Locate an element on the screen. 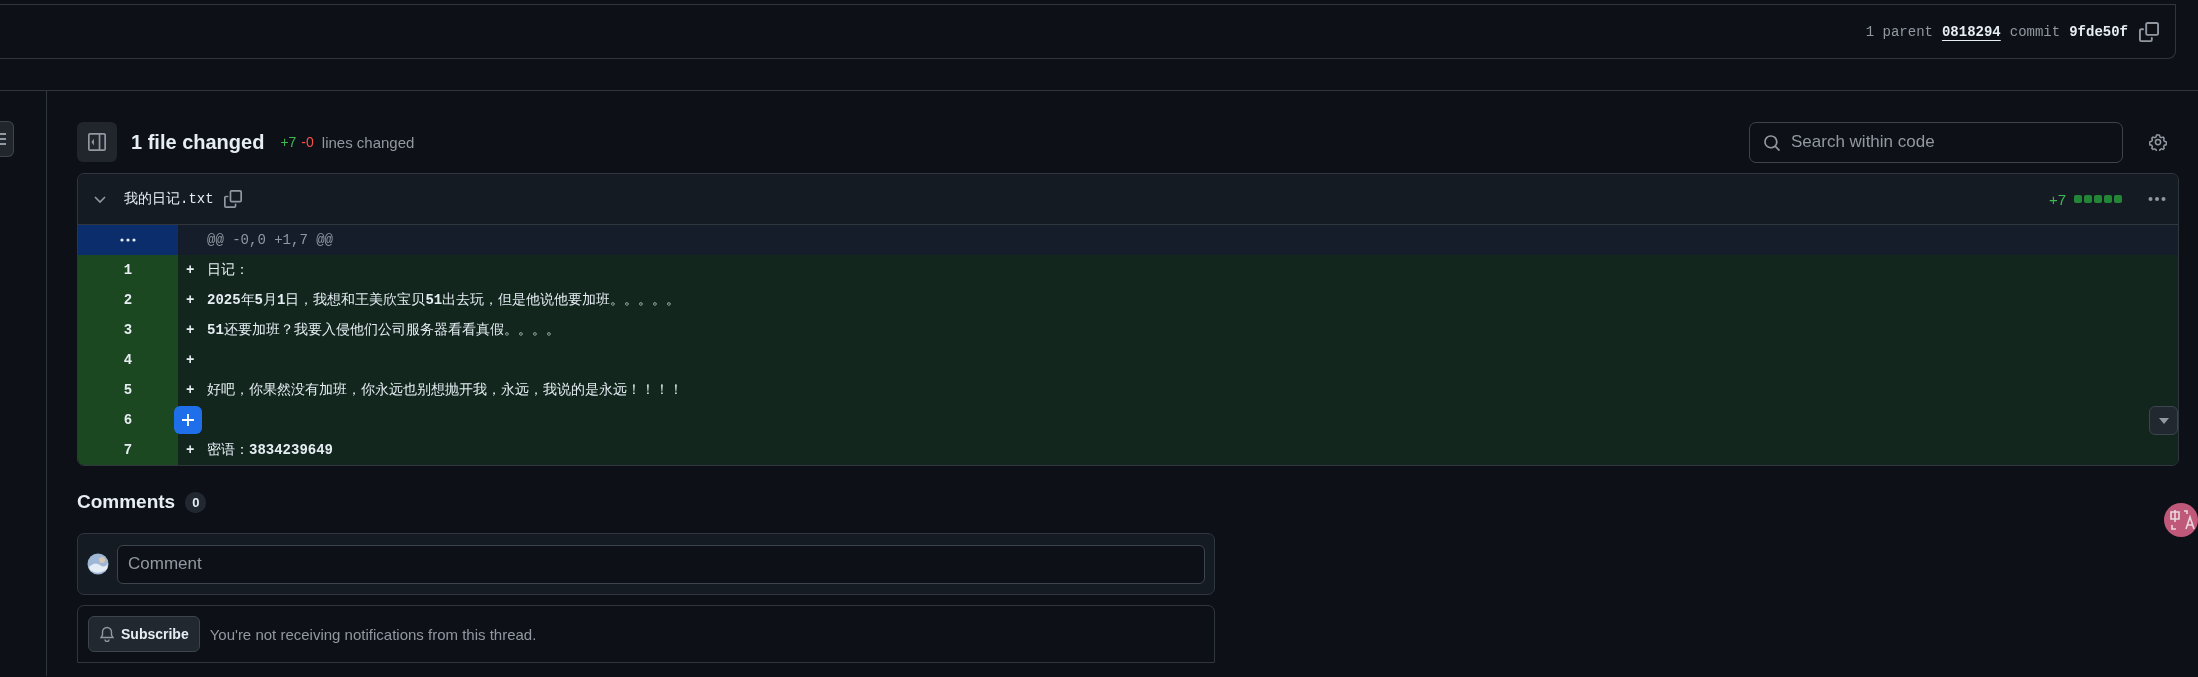  commit-label: commit is located at coordinates (2035, 31).